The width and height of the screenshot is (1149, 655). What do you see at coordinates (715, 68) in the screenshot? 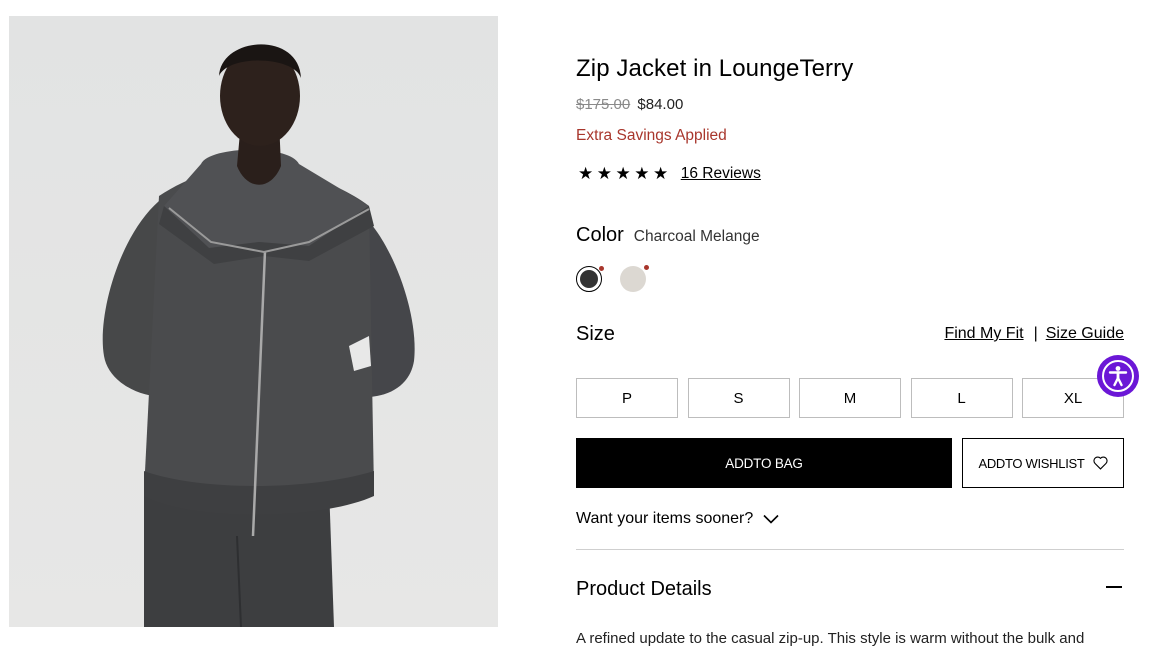
I see `product-title: Zip Jacket in LoungeTerry` at bounding box center [715, 68].